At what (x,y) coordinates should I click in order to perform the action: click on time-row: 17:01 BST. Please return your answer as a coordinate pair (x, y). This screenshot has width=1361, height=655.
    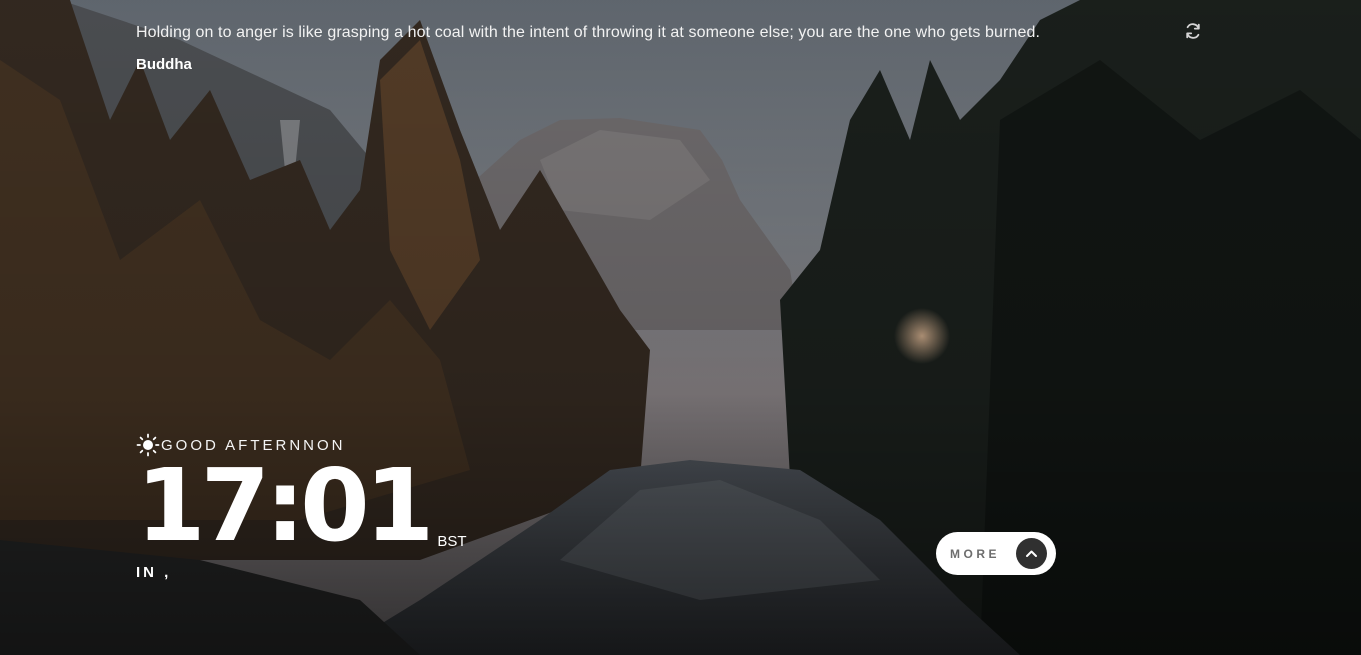
    Looking at the image, I should click on (301, 506).